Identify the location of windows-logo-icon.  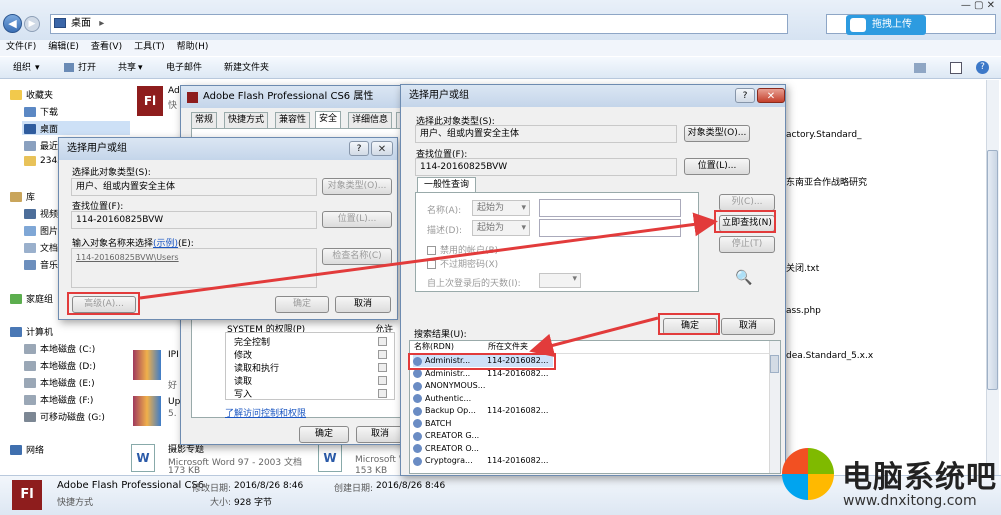
(808, 474).